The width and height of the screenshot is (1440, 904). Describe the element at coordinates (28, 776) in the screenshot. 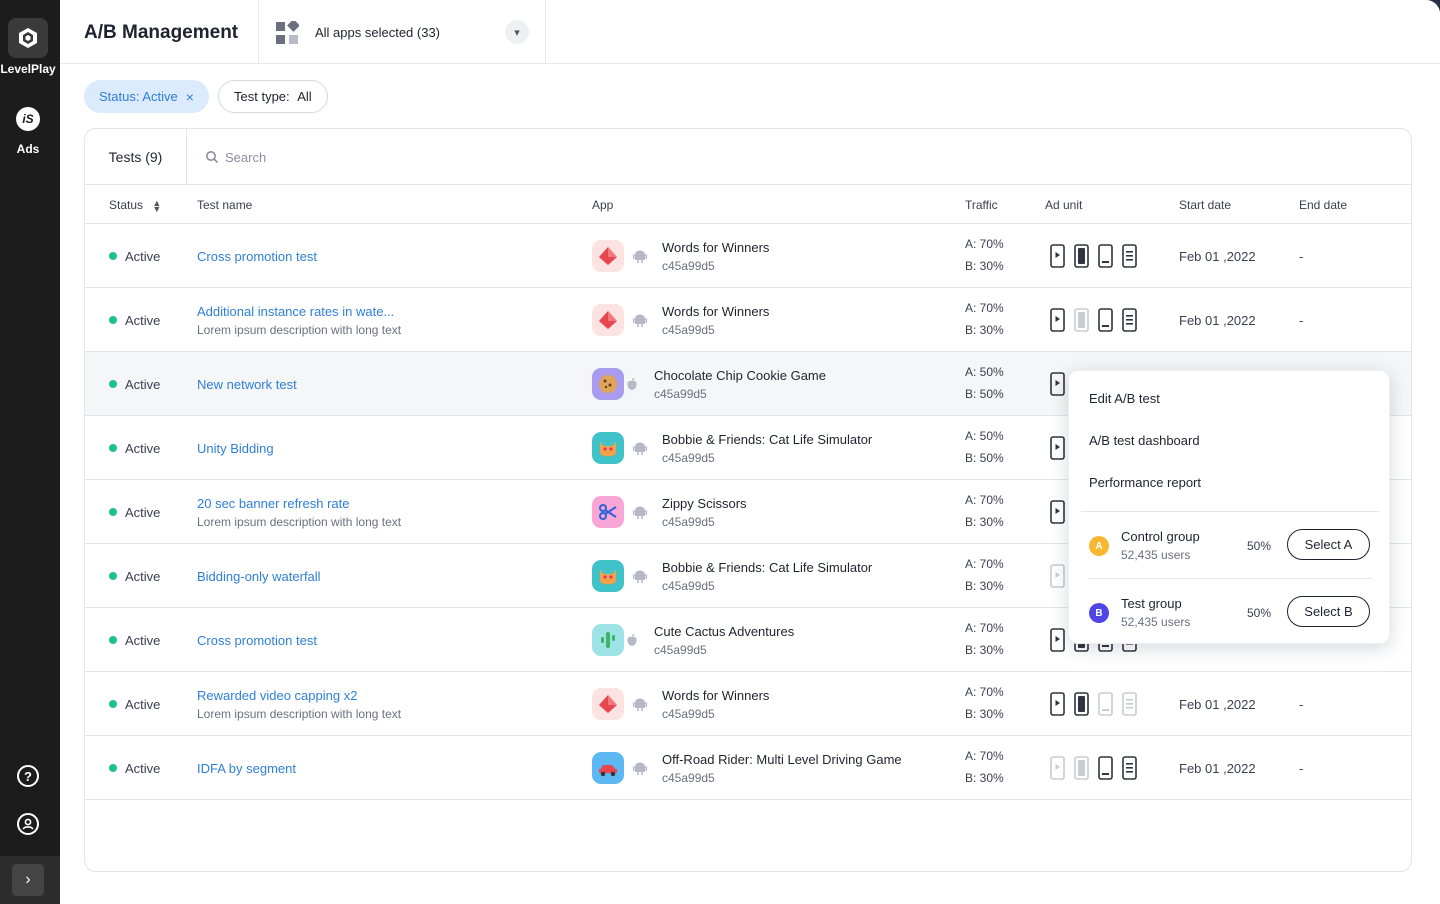

I see `help-icon: ?` at that location.